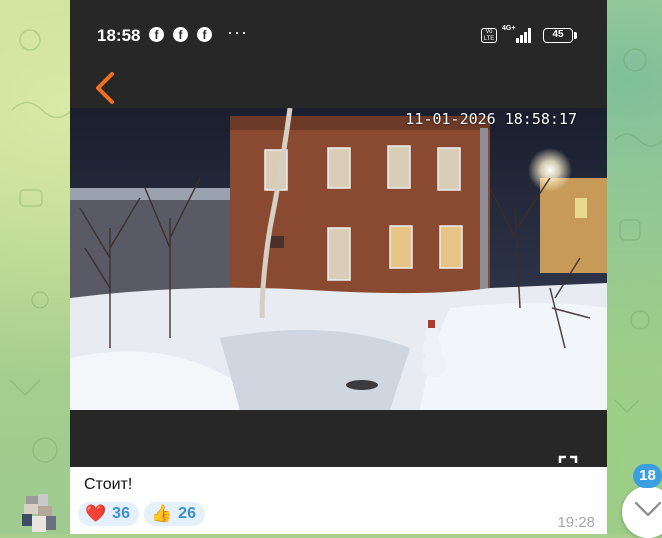 The height and width of the screenshot is (538, 662). Describe the element at coordinates (647, 476) in the screenshot. I see `unread-count-badge: 18` at that location.